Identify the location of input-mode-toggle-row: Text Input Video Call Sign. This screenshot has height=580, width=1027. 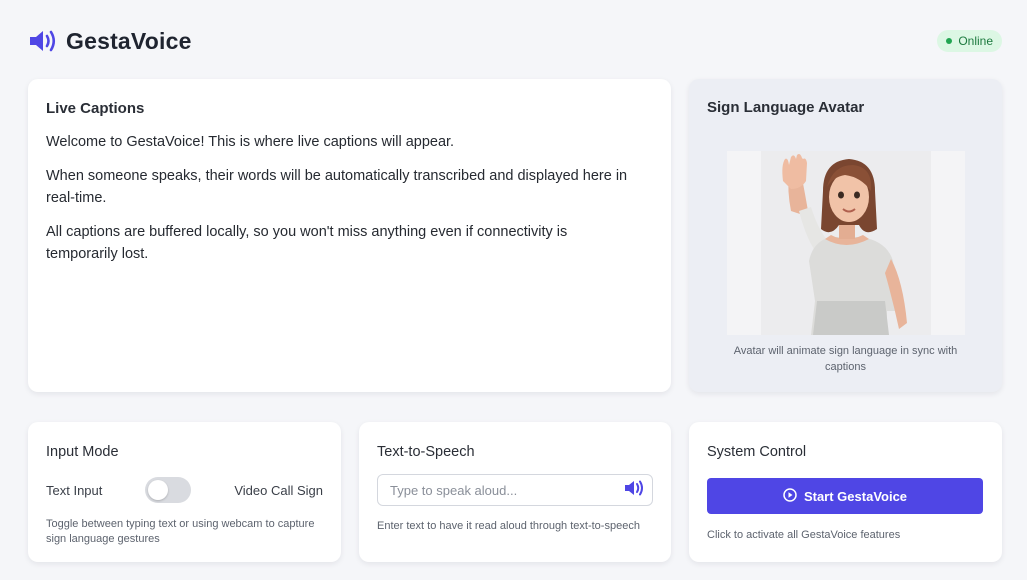
(184, 490).